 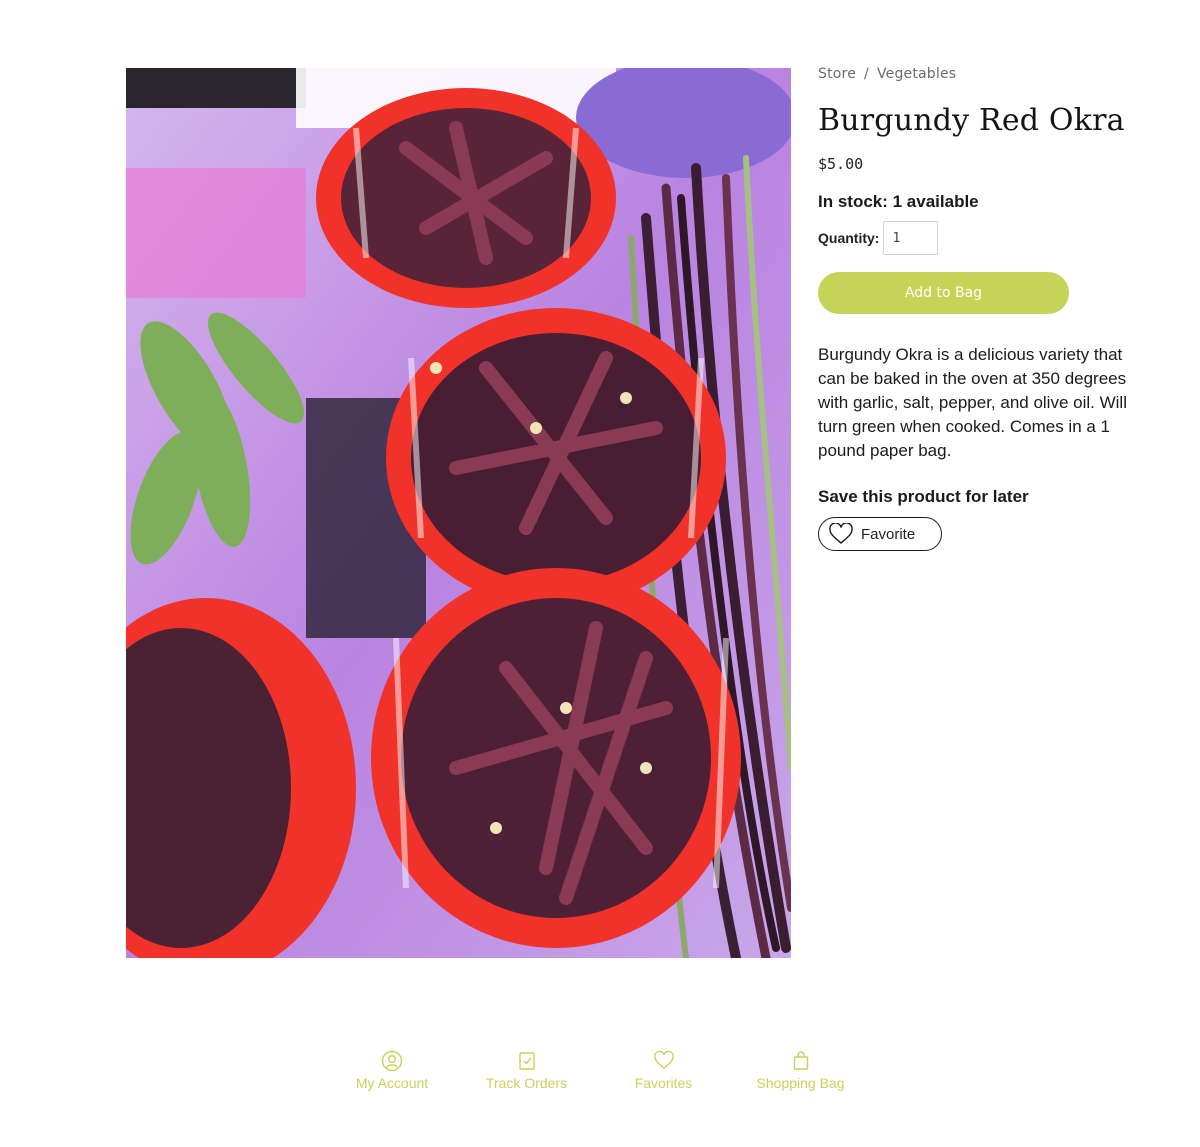 What do you see at coordinates (841, 164) in the screenshot?
I see `product-price: $5.00` at bounding box center [841, 164].